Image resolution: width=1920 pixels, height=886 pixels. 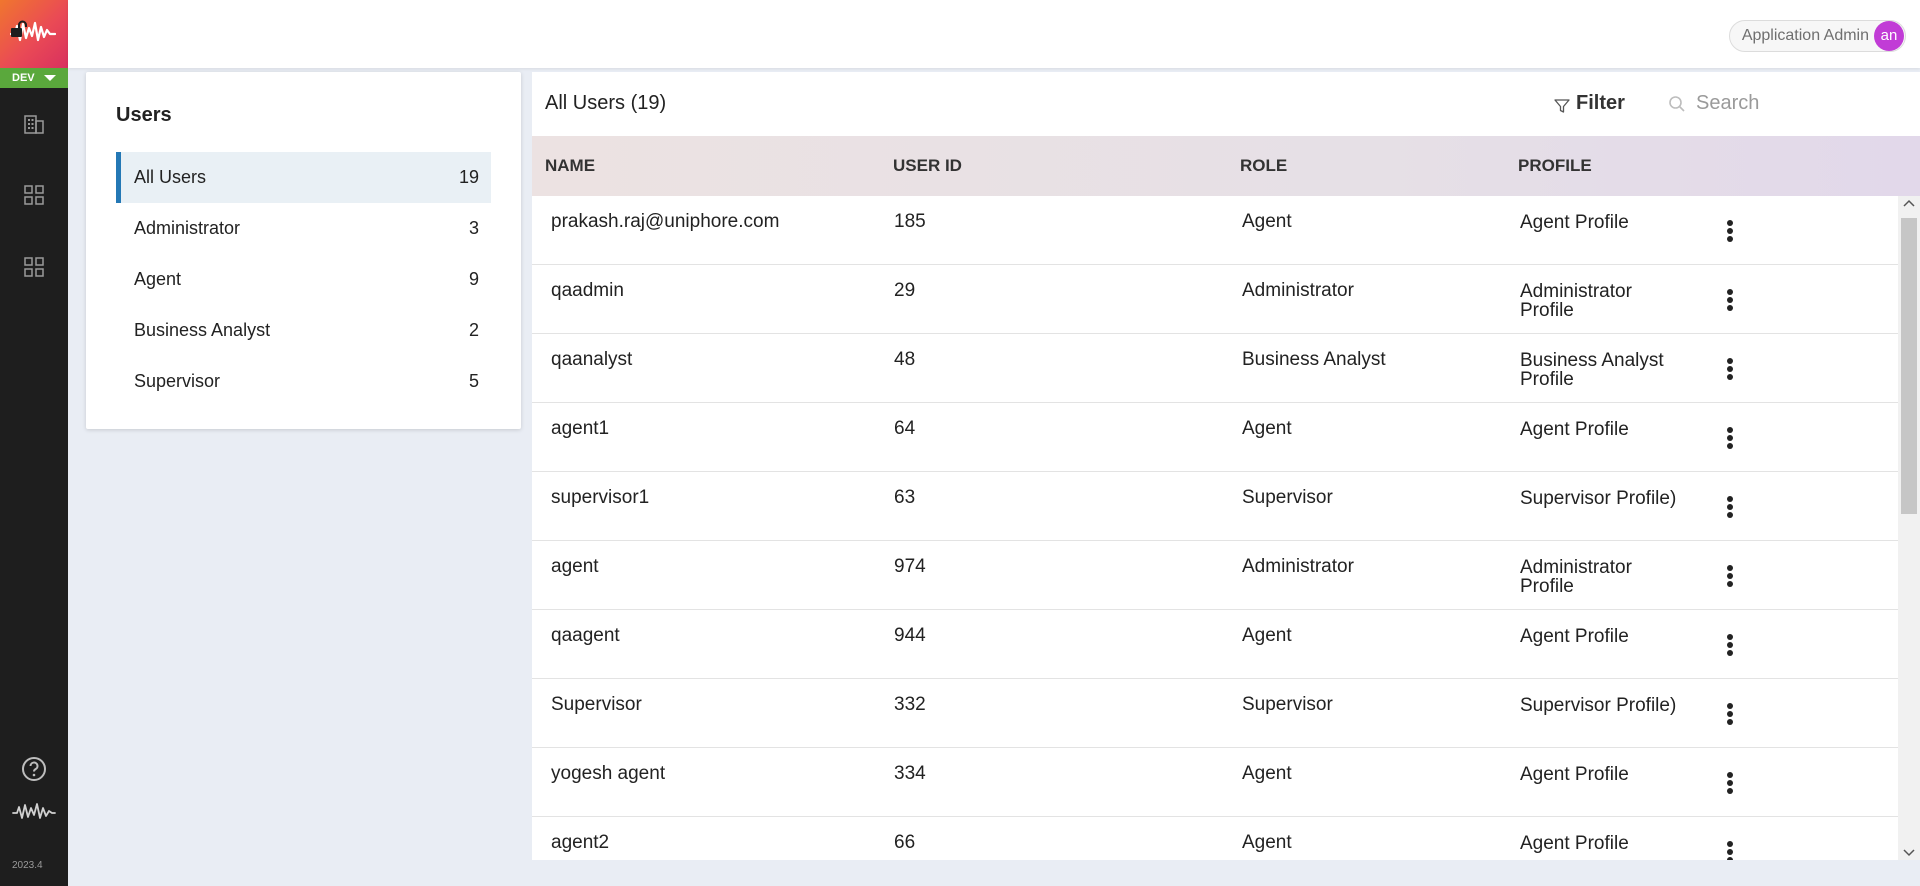 What do you see at coordinates (910, 221) in the screenshot?
I see `cell-user-id: 185` at bounding box center [910, 221].